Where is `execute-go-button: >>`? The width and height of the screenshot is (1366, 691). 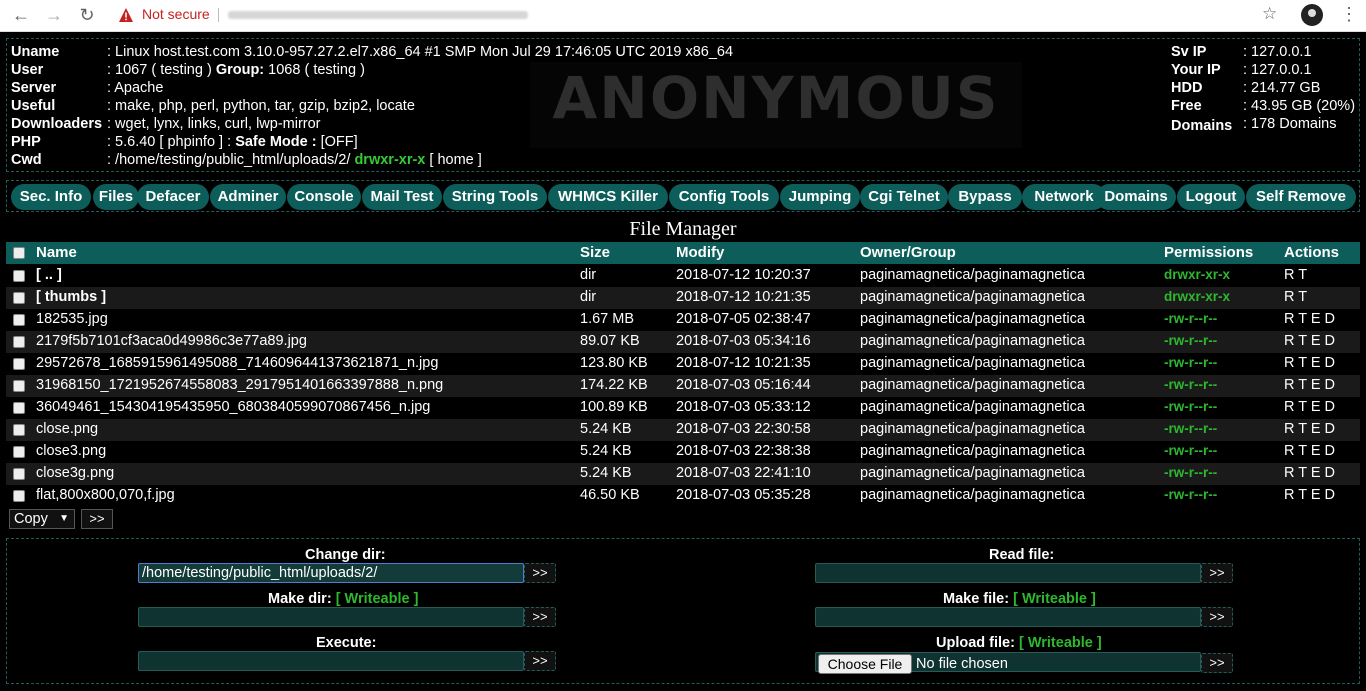
execute-go-button: >> is located at coordinates (540, 661).